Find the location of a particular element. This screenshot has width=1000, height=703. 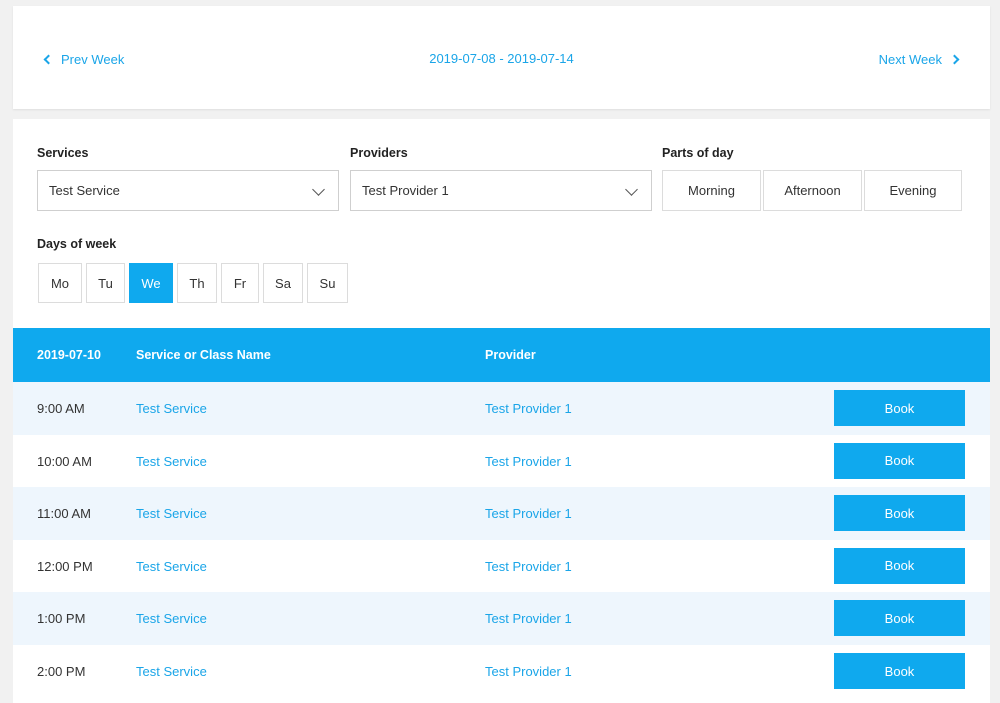

row-time: 9:00 AM is located at coordinates (61, 408).